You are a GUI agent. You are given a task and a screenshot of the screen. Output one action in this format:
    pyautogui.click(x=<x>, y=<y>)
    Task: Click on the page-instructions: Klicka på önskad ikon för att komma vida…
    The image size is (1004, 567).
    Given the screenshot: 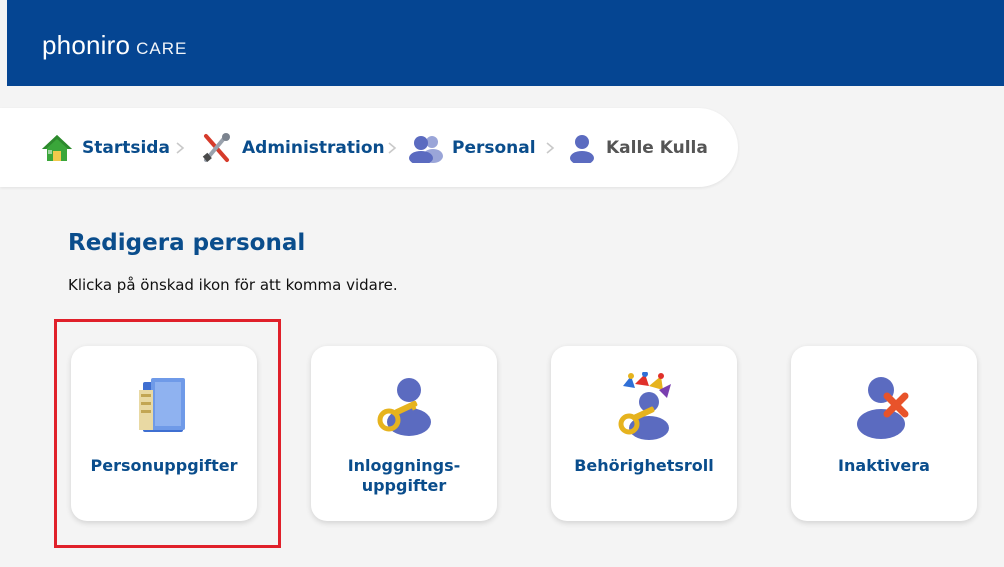 What is the action you would take?
    pyautogui.click(x=233, y=285)
    